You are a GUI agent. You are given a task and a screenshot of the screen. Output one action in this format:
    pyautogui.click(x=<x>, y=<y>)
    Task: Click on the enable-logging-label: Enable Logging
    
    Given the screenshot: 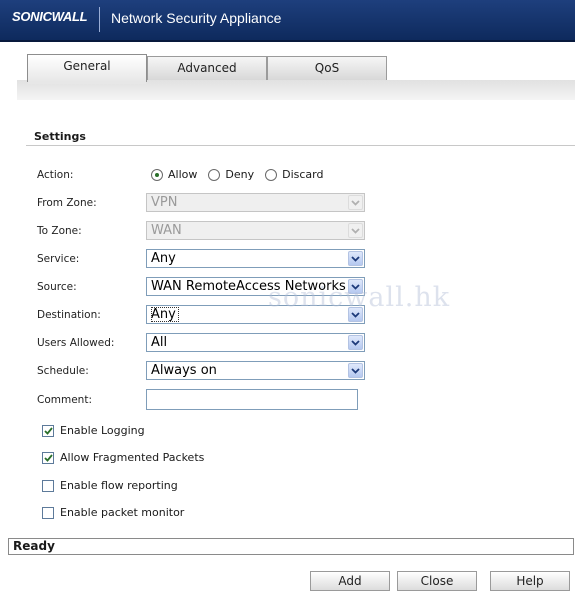 What is the action you would take?
    pyautogui.click(x=102, y=430)
    